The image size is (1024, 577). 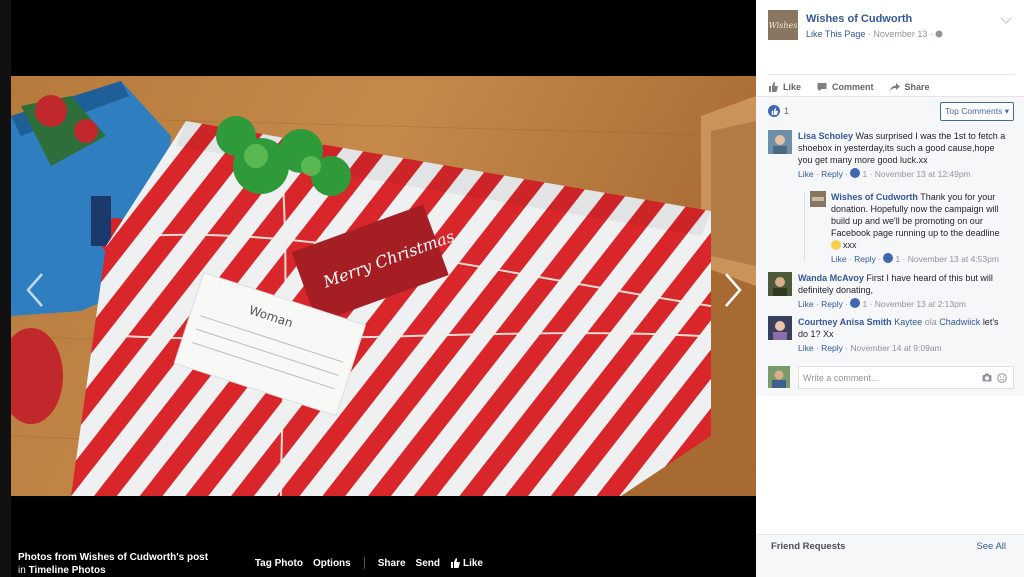 I want to click on mention-link: Kaytee, so click(x=908, y=322).